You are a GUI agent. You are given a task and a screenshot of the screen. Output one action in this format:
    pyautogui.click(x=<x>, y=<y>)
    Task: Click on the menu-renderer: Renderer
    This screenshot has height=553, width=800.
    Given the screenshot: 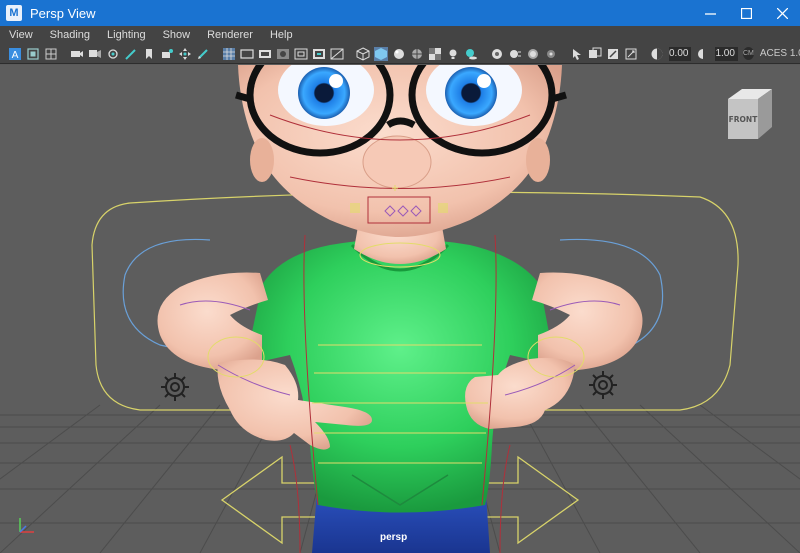 What is the action you would take?
    pyautogui.click(x=229, y=35)
    